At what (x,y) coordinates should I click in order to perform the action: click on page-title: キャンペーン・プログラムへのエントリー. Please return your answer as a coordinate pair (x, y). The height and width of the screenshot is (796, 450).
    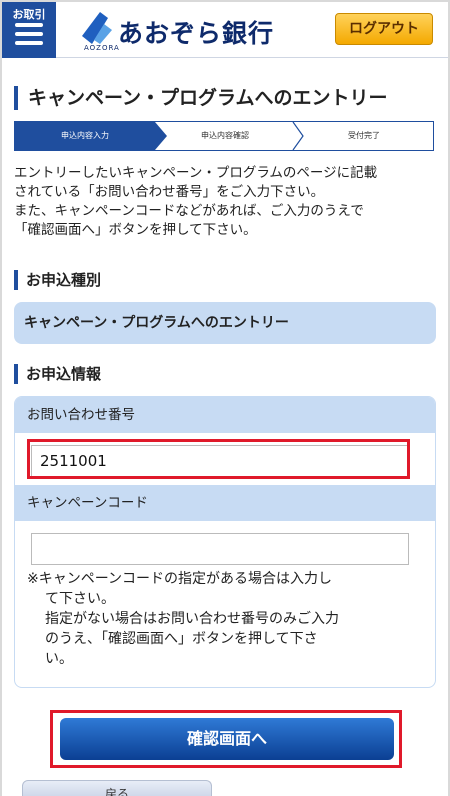
    Looking at the image, I should click on (200, 98).